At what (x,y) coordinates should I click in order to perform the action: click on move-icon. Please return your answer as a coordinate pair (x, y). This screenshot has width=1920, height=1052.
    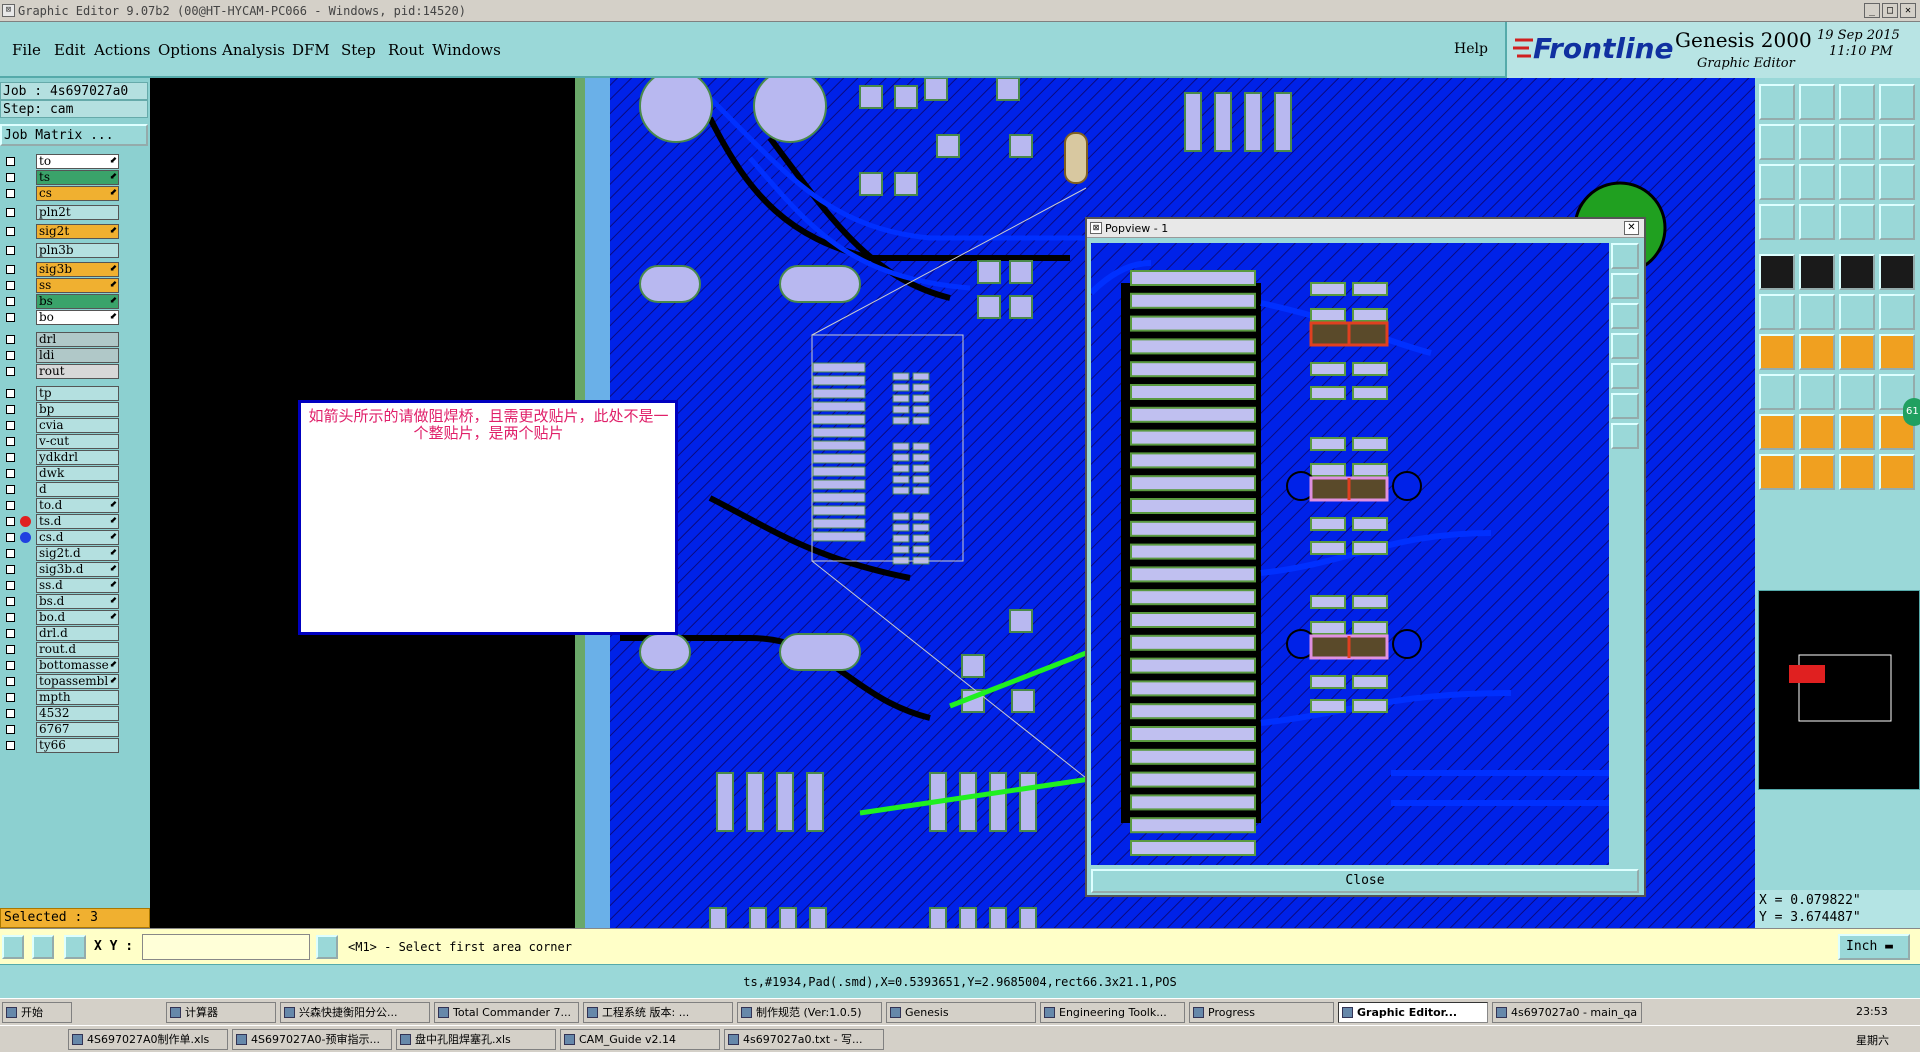
    Looking at the image, I should click on (1857, 312).